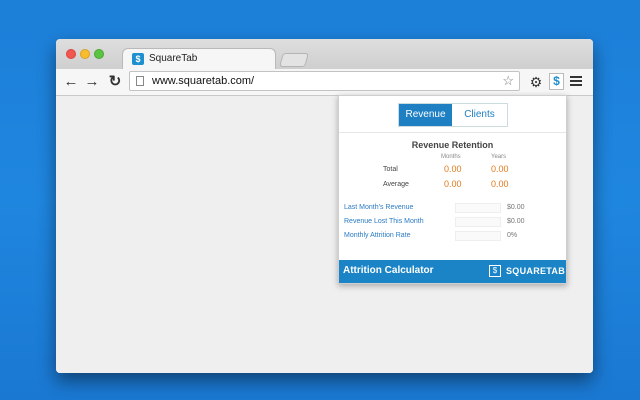 This screenshot has height=400, width=640. What do you see at coordinates (99, 54) in the screenshot?
I see `zoom-window-button` at bounding box center [99, 54].